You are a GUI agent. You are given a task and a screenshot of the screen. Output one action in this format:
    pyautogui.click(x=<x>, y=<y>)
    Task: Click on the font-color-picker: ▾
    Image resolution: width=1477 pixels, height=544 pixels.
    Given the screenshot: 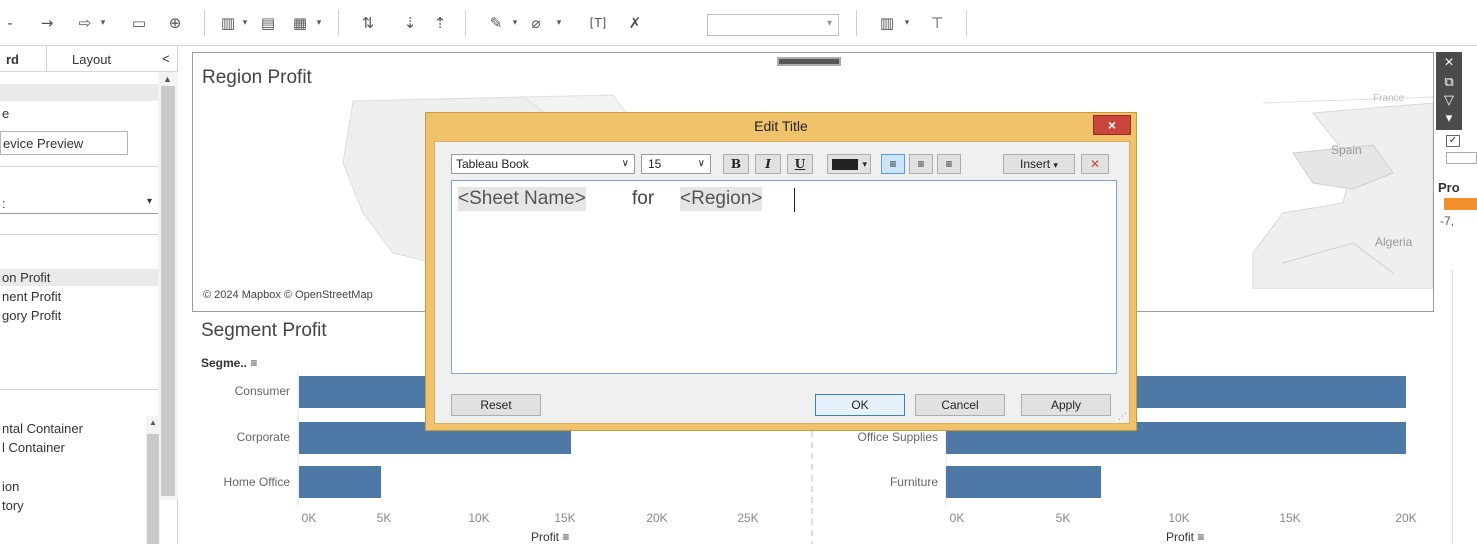 What is the action you would take?
    pyautogui.click(x=849, y=164)
    